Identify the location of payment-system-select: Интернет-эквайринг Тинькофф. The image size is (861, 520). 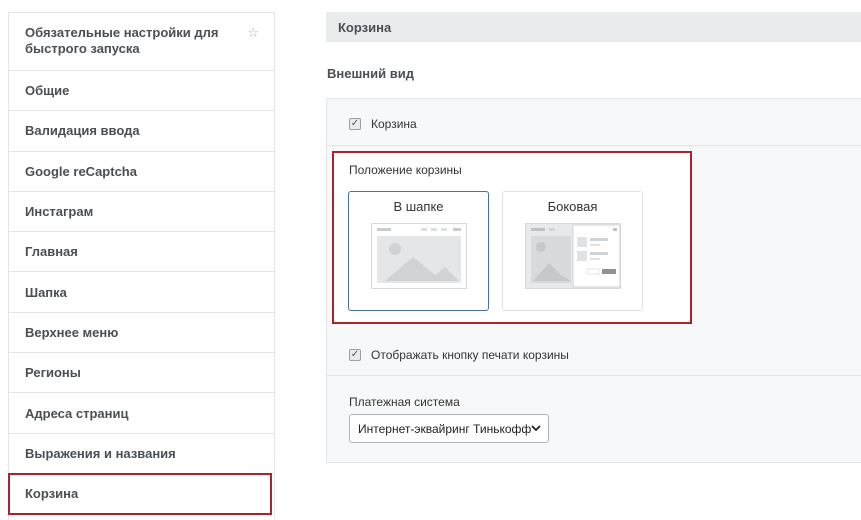
(449, 428).